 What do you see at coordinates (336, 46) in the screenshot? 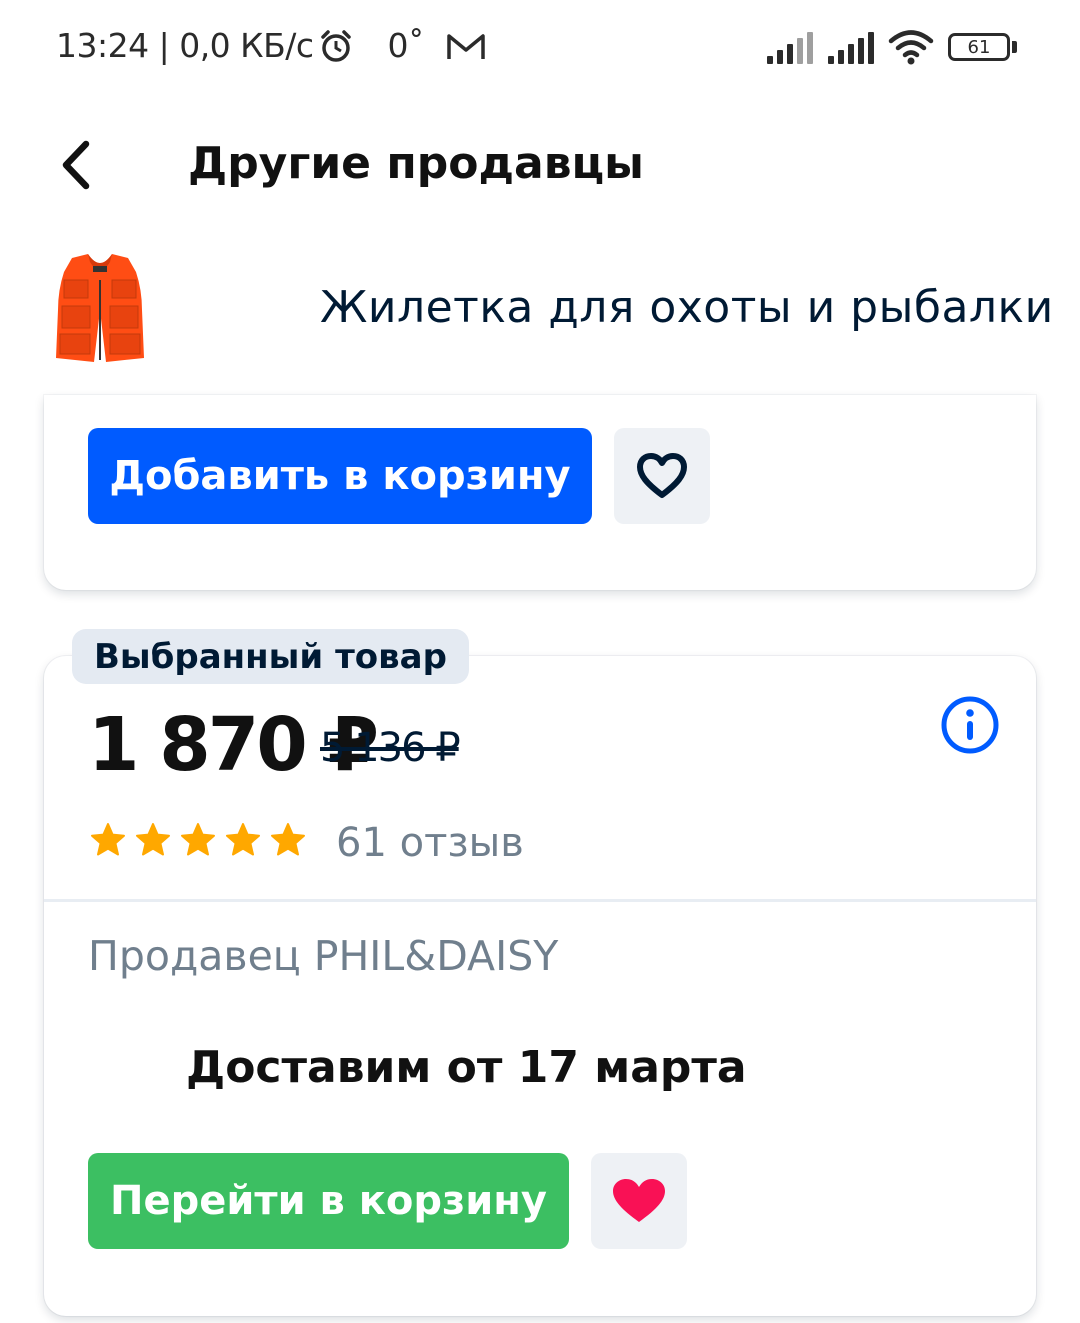
I see `alarm-icon` at bounding box center [336, 46].